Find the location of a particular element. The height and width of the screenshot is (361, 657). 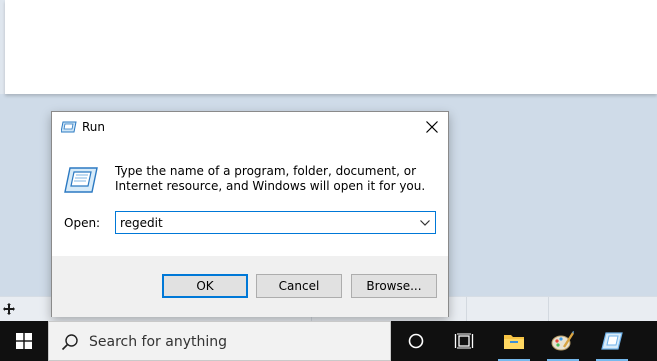

task-view-icon is located at coordinates (464, 341).